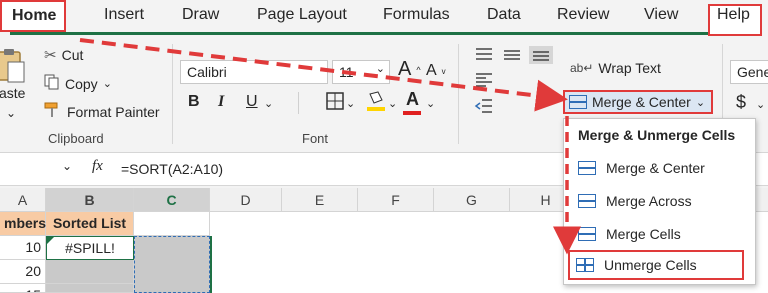  I want to click on tab-data: Data, so click(504, 15).